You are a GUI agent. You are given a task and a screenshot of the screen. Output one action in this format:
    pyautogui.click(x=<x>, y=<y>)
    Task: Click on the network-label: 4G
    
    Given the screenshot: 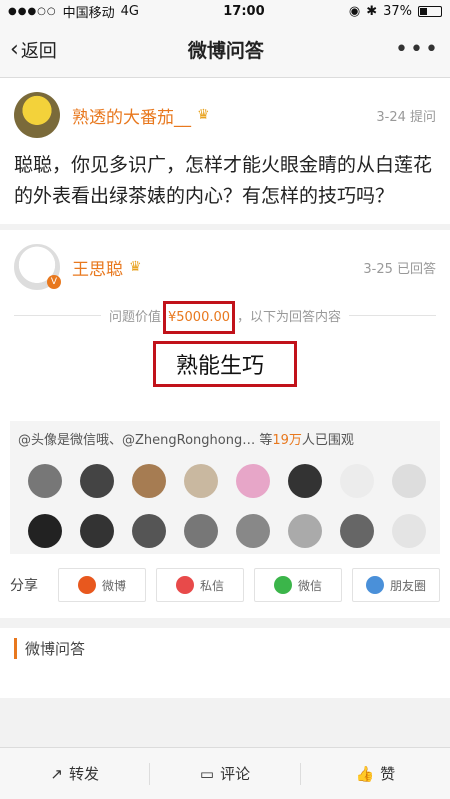 What is the action you would take?
    pyautogui.click(x=130, y=11)
    